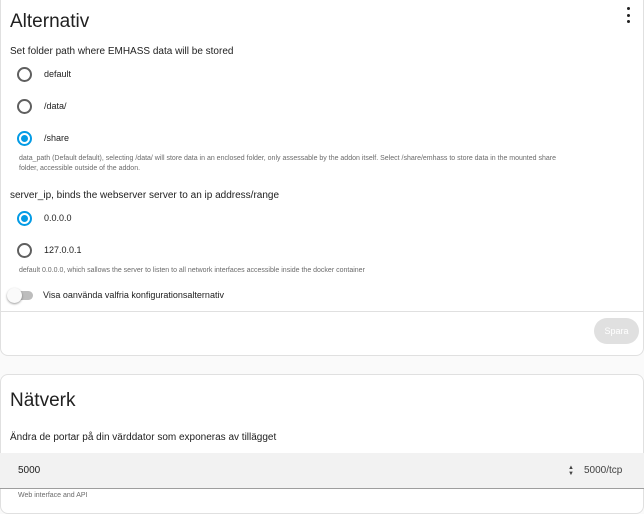 The width and height of the screenshot is (644, 514). I want to click on options-title: Alternativ, so click(50, 21).